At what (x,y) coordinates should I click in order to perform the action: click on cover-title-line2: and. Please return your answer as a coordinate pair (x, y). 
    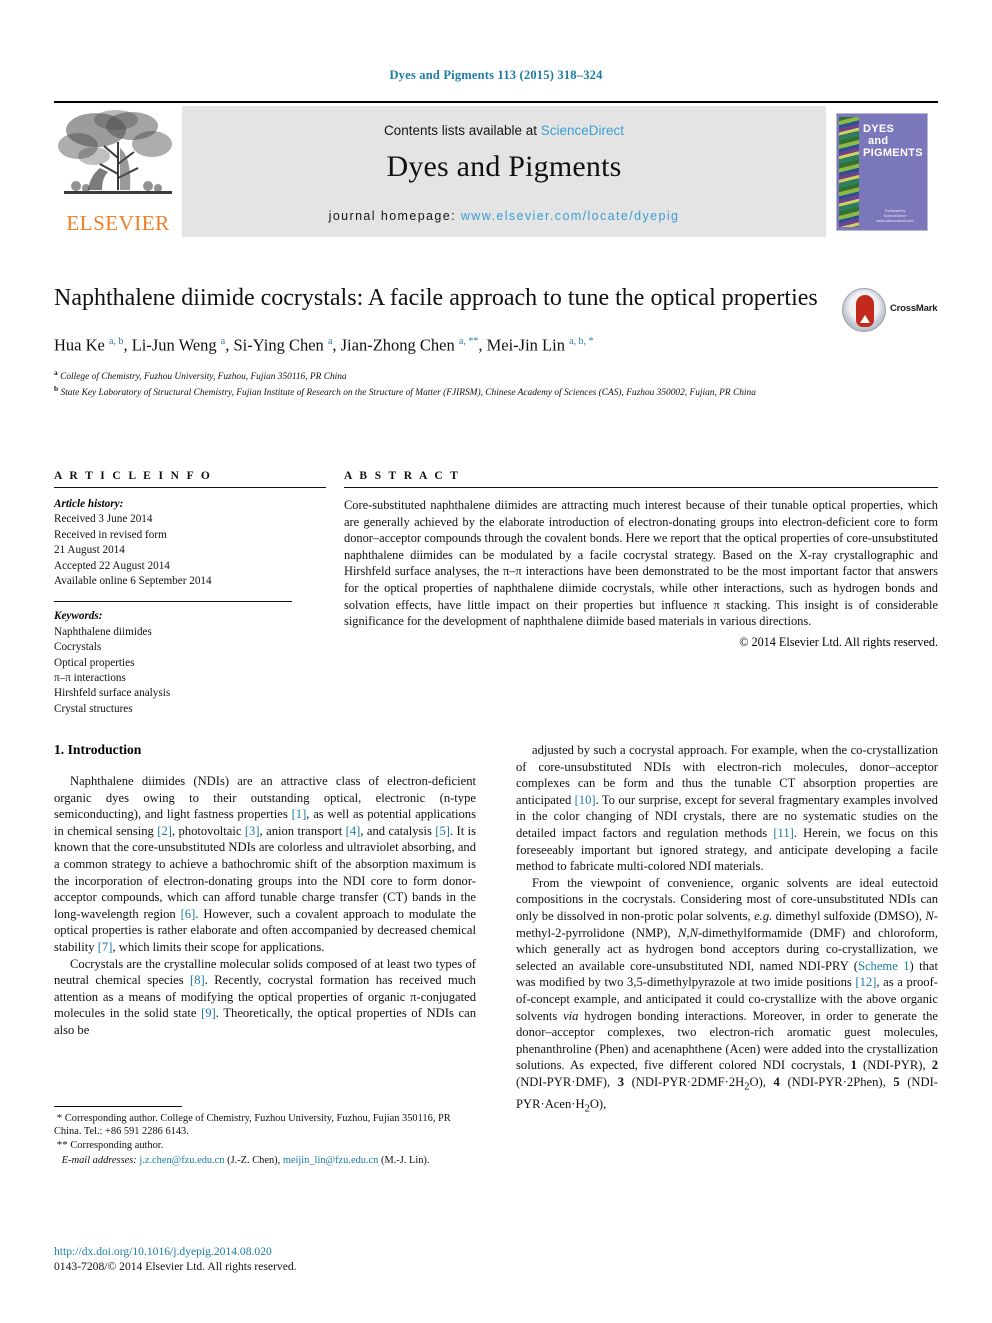
    Looking at the image, I should click on (878, 140).